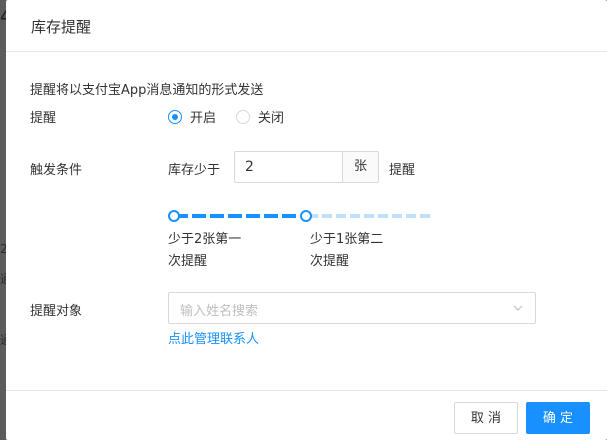  I want to click on remind-suffix-label: 提醒, so click(402, 170).